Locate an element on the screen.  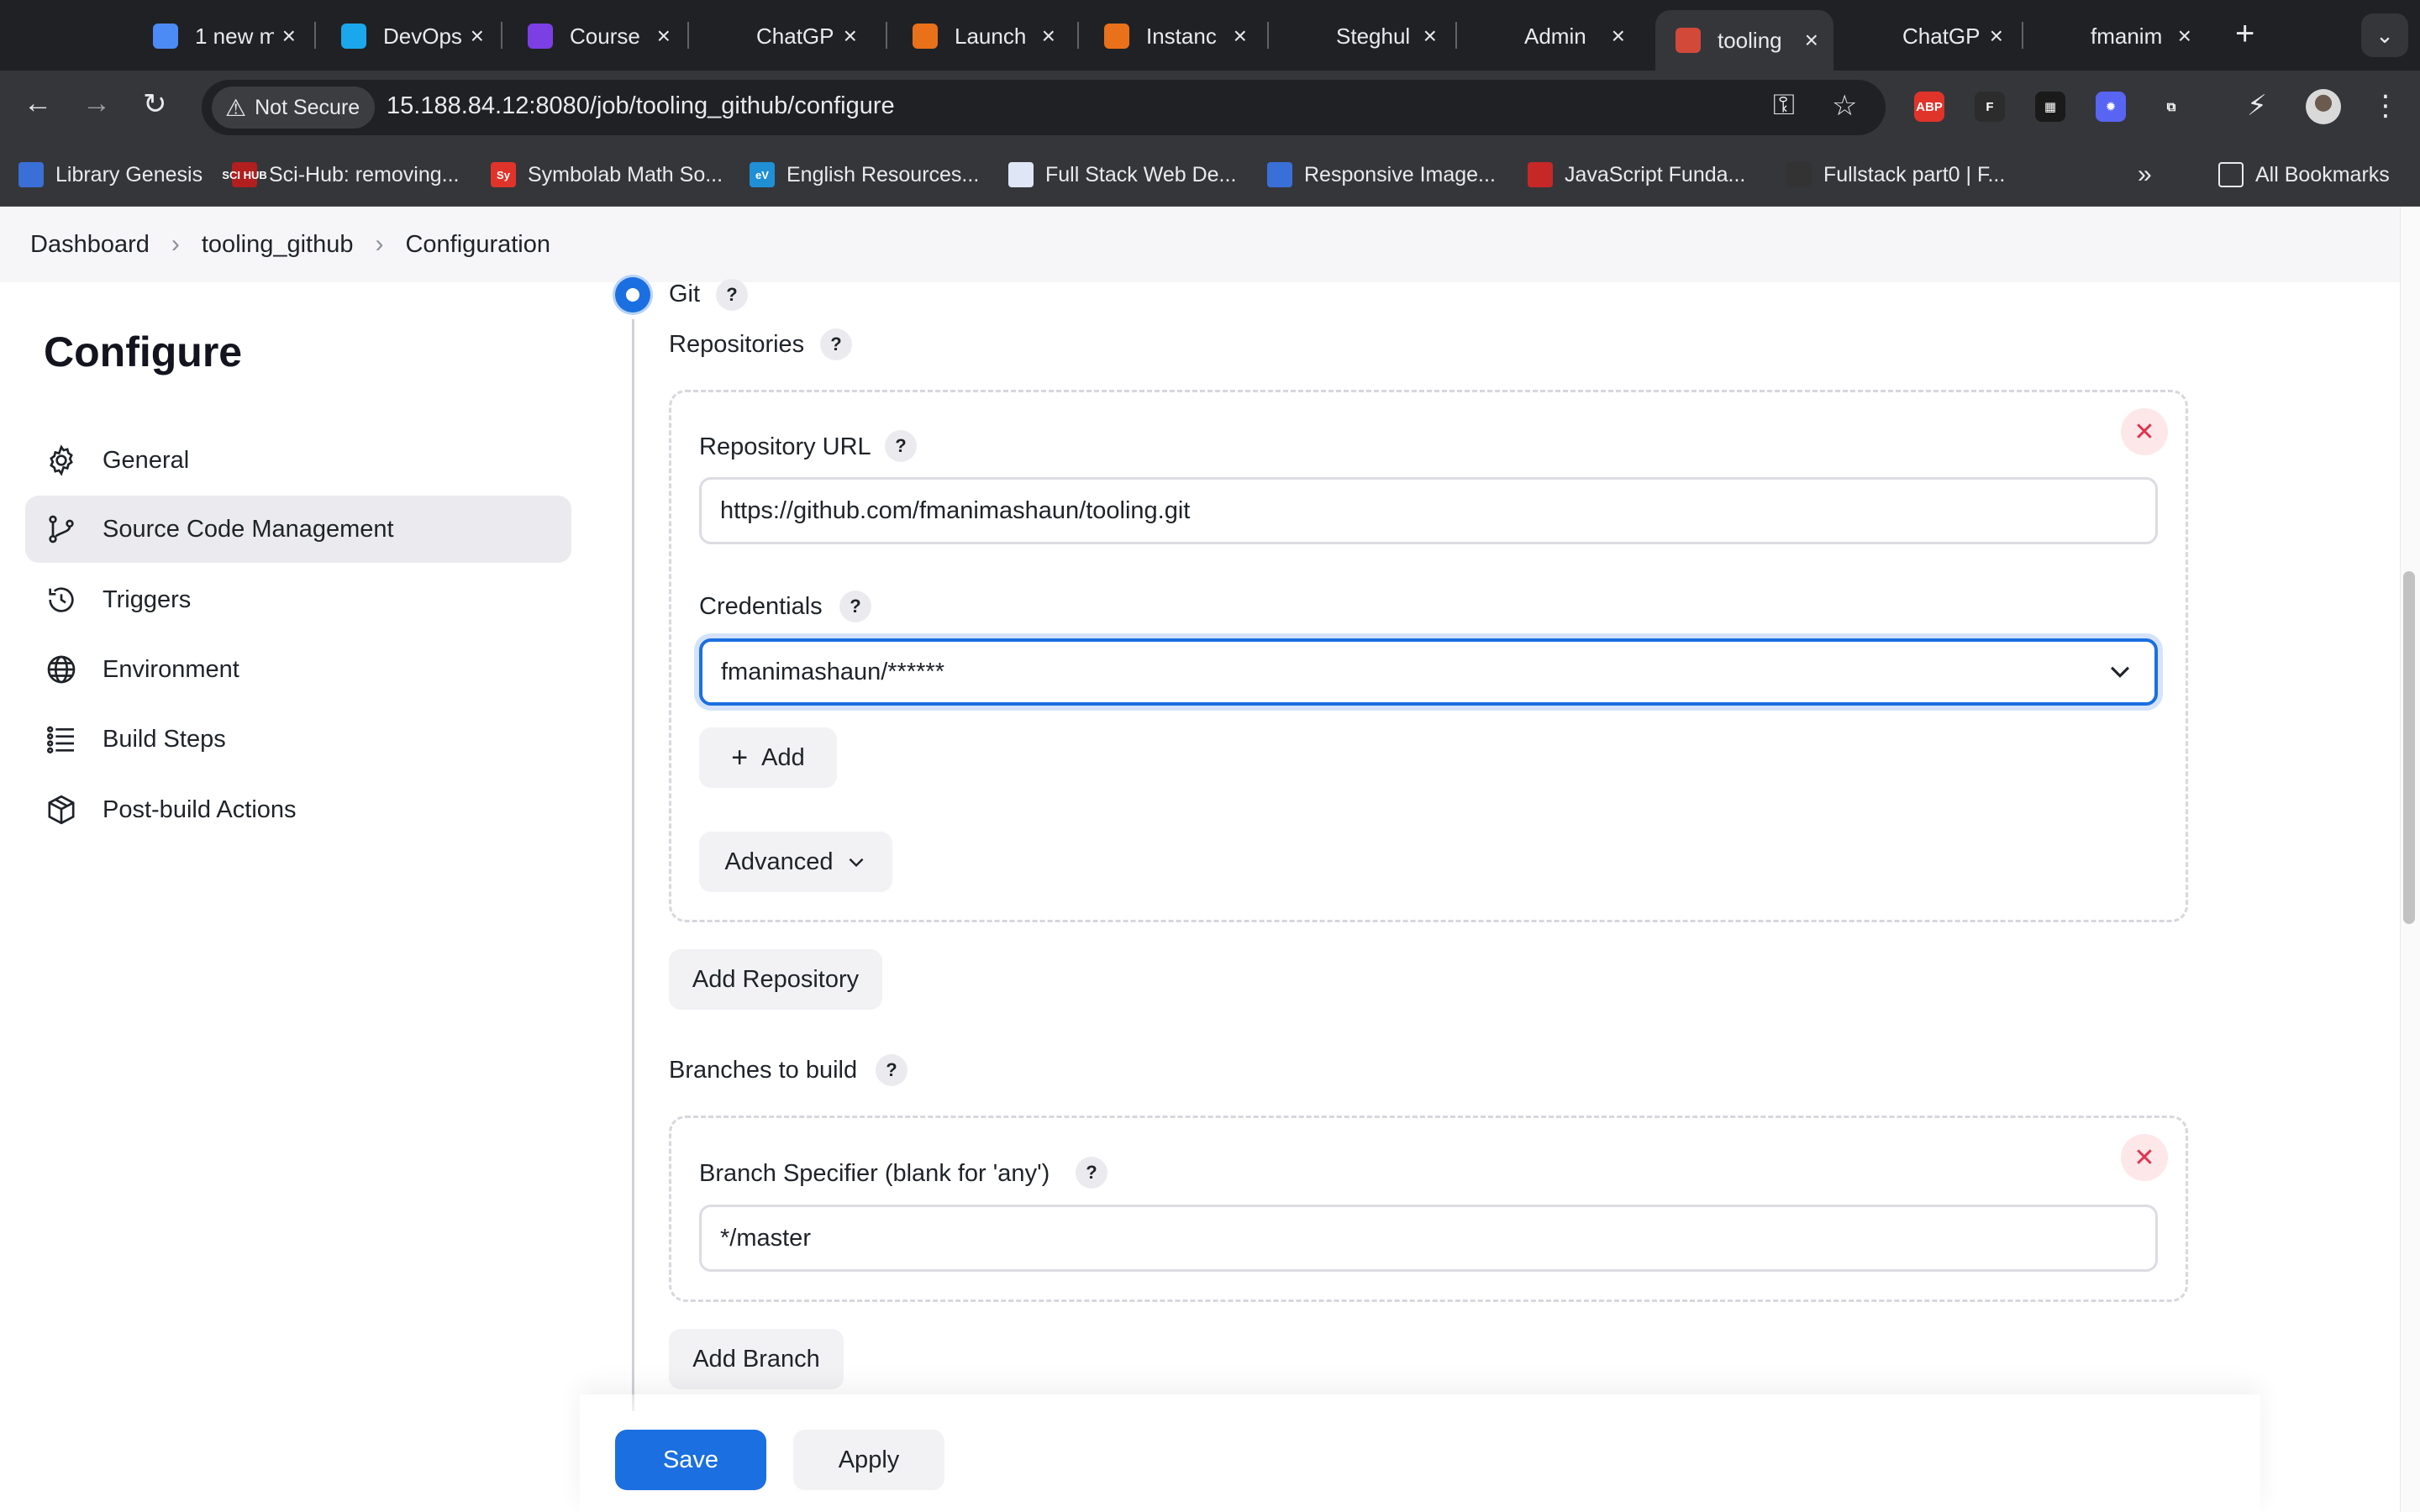
security-indicator: ⚠ Not Secure is located at coordinates (294, 108).